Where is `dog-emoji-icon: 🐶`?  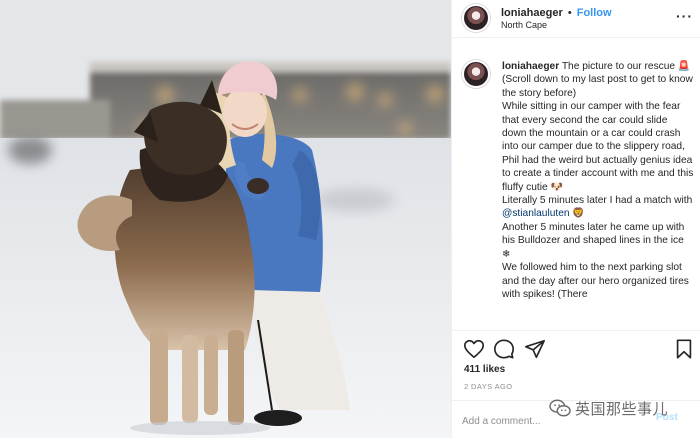 dog-emoji-icon: 🐶 is located at coordinates (556, 187).